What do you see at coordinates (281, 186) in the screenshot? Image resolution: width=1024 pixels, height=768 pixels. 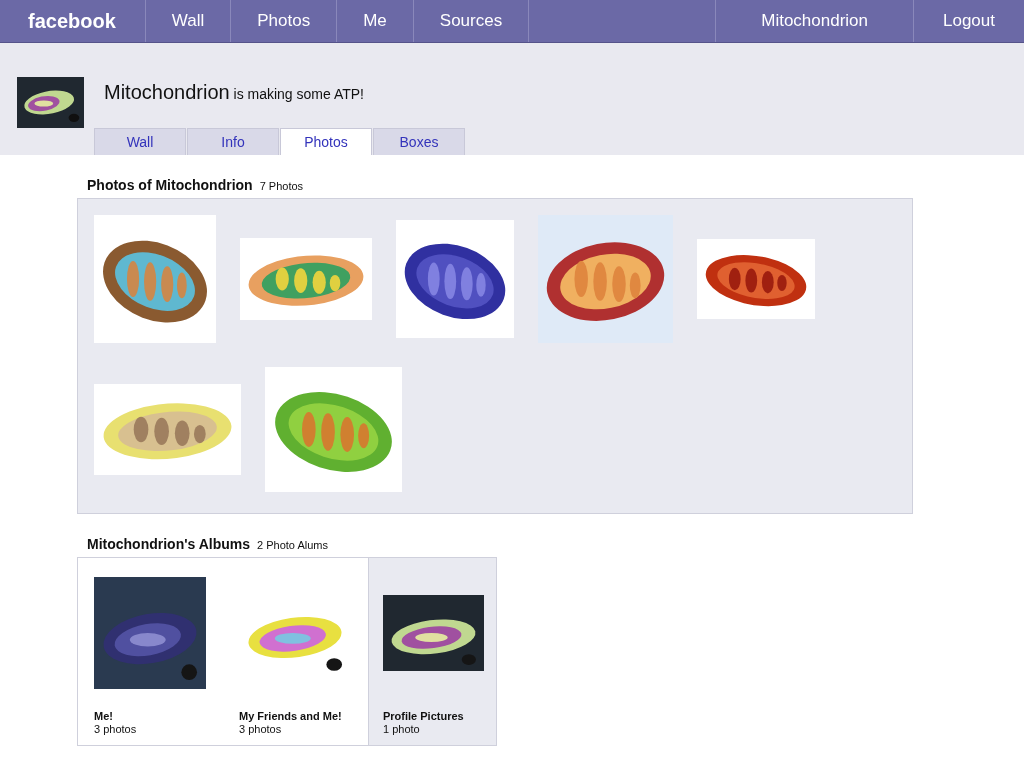 I see `photo-count: 7 Photos` at bounding box center [281, 186].